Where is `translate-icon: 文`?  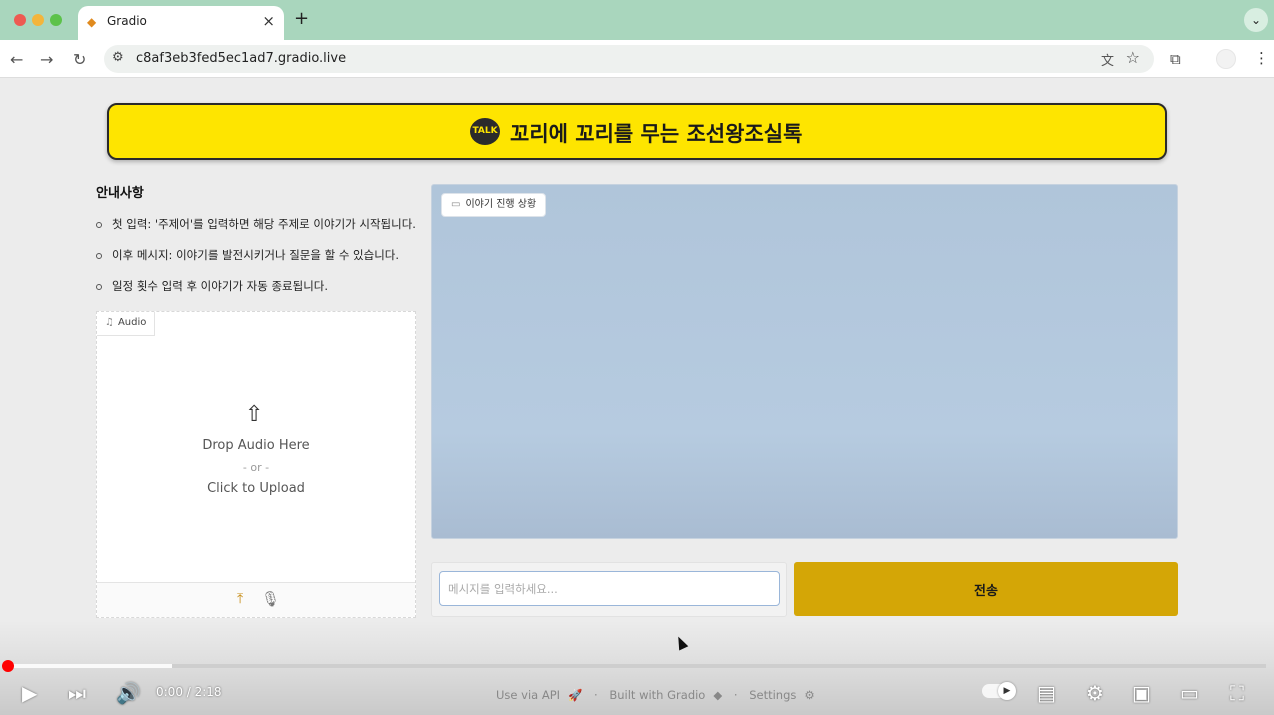 translate-icon: 文 is located at coordinates (1107, 59).